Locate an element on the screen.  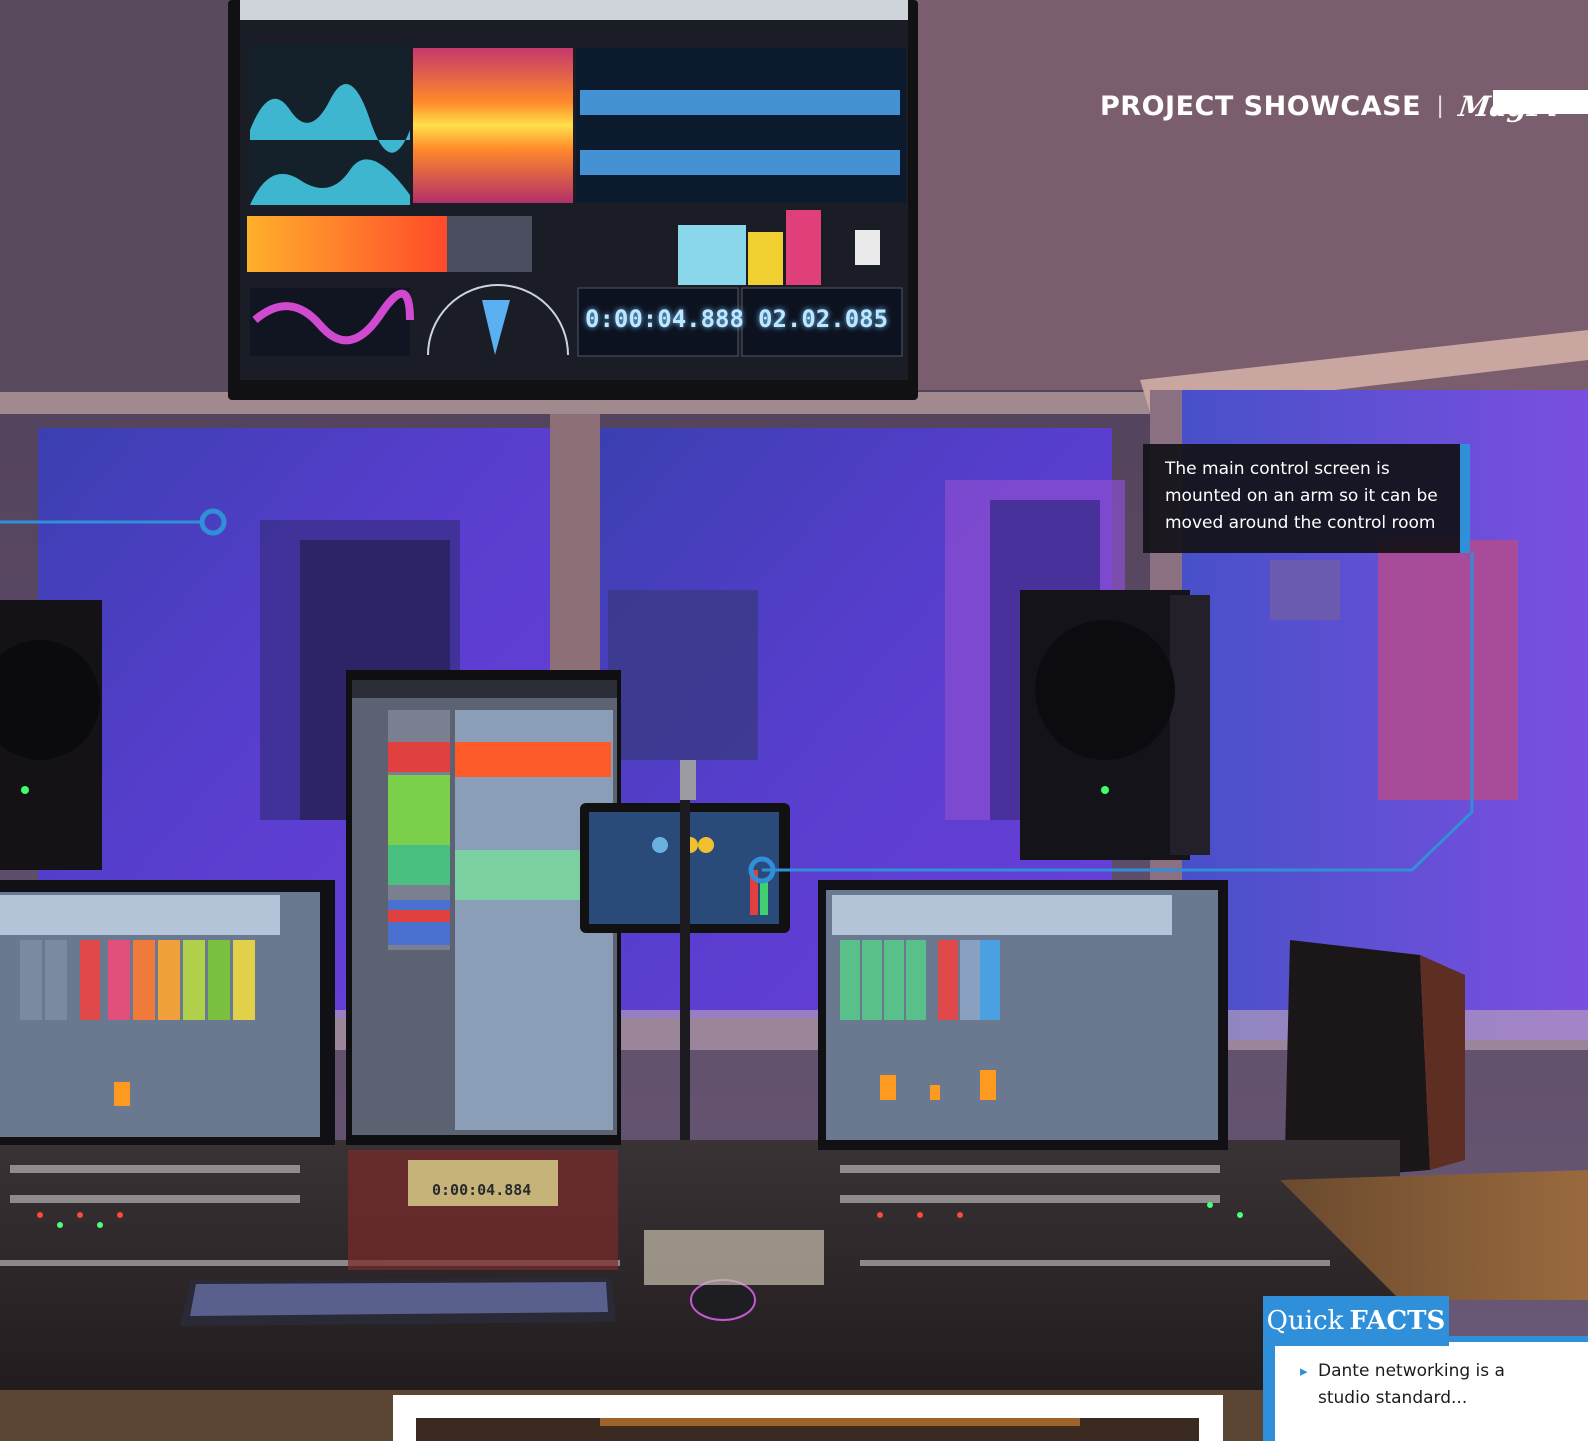
chevron-right-icon: ▸ is located at coordinates (1304, 1371).